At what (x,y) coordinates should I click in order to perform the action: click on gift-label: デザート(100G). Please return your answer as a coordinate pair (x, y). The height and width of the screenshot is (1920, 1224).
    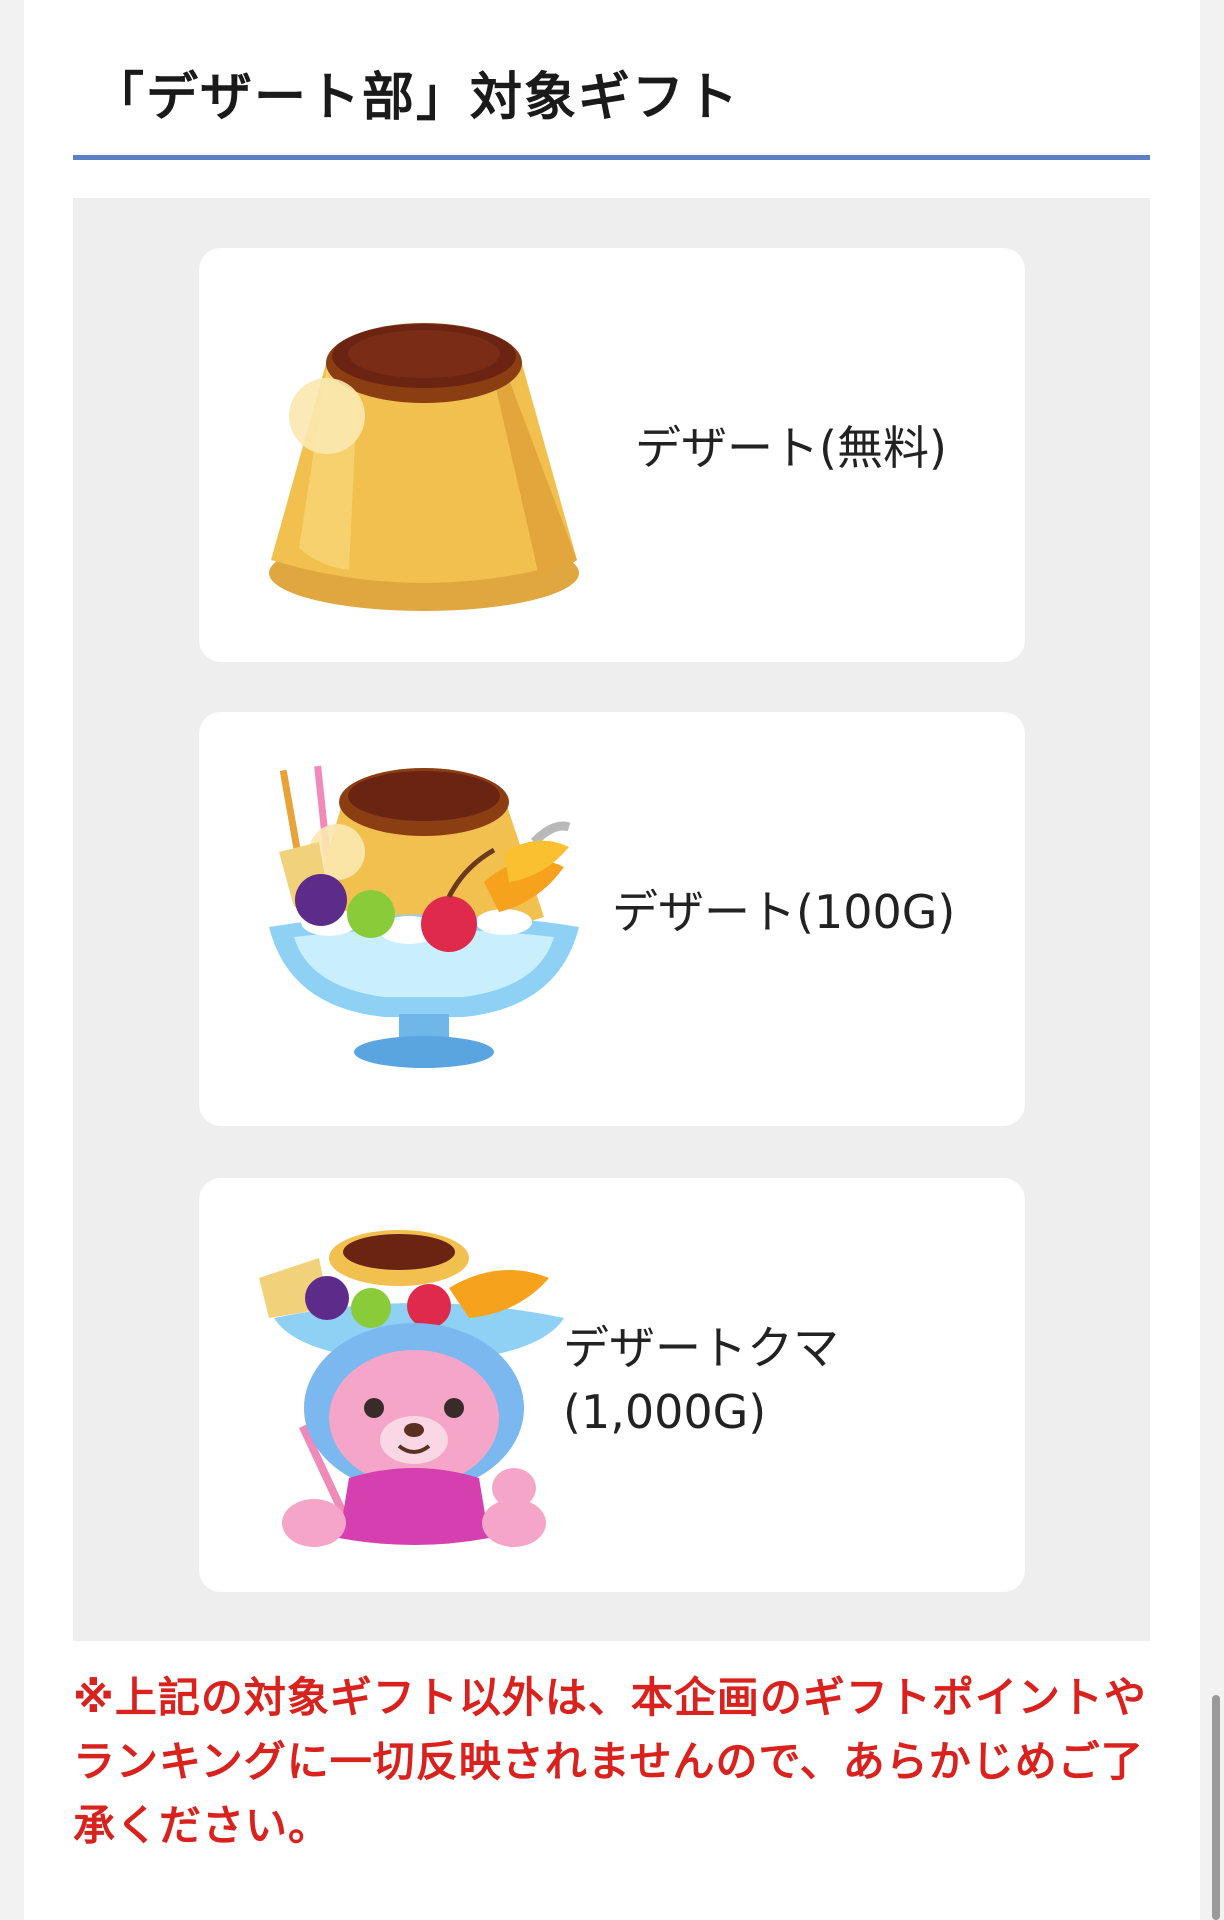
    Looking at the image, I should click on (784, 912).